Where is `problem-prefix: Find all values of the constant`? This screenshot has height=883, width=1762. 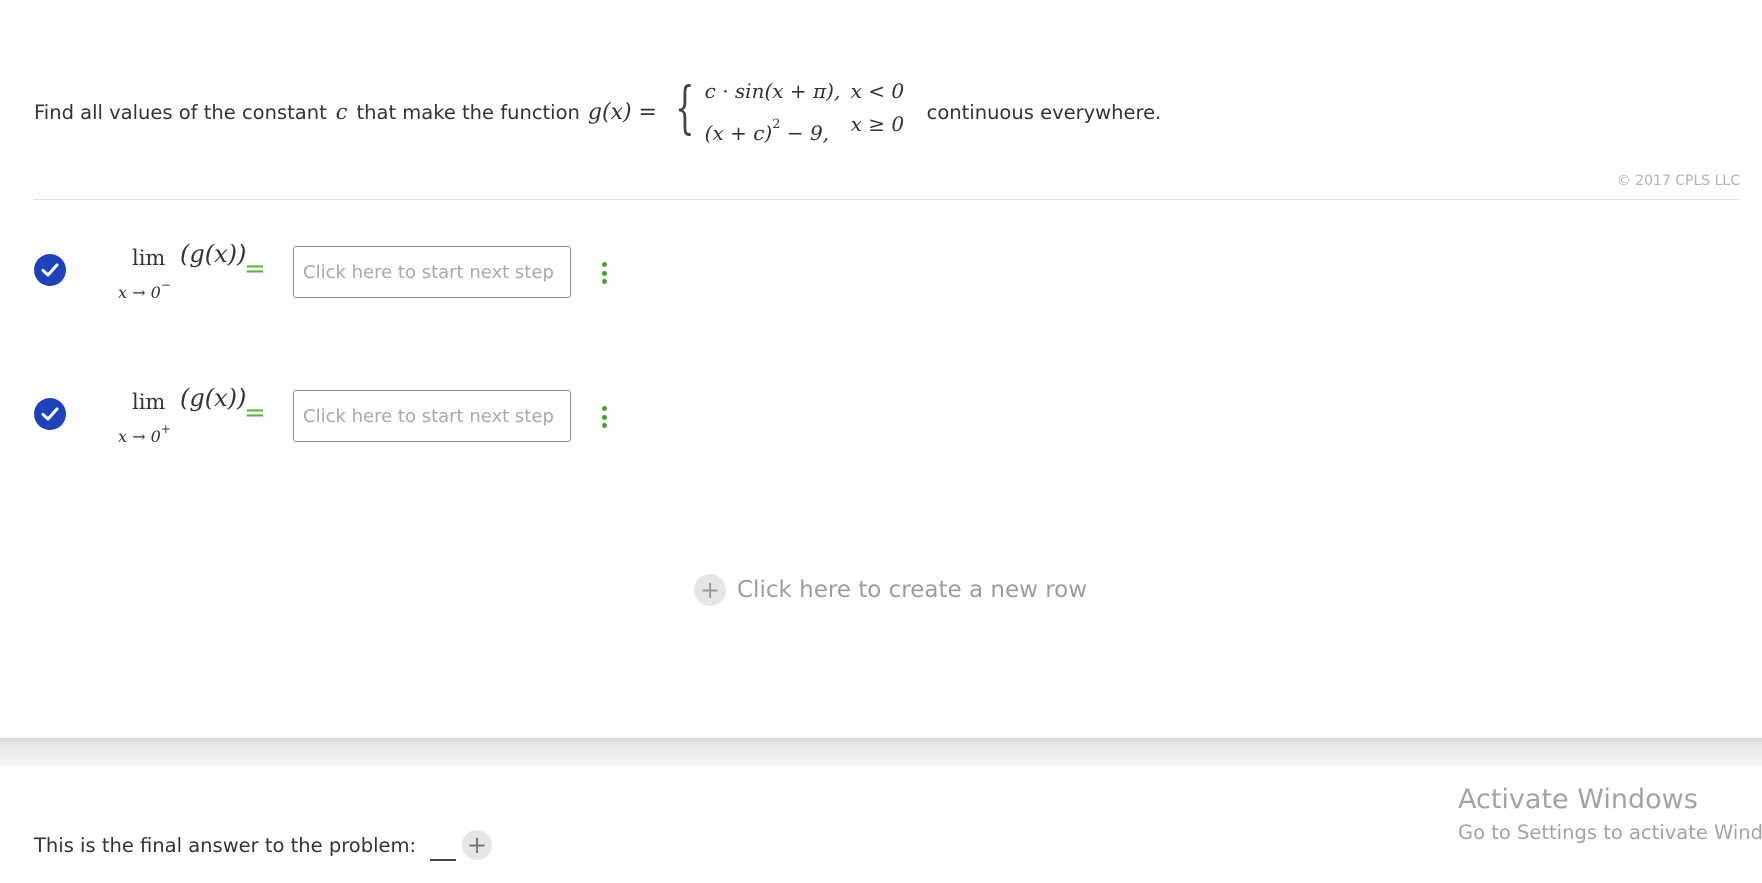
problem-prefix: Find all values of the constant is located at coordinates (180, 112).